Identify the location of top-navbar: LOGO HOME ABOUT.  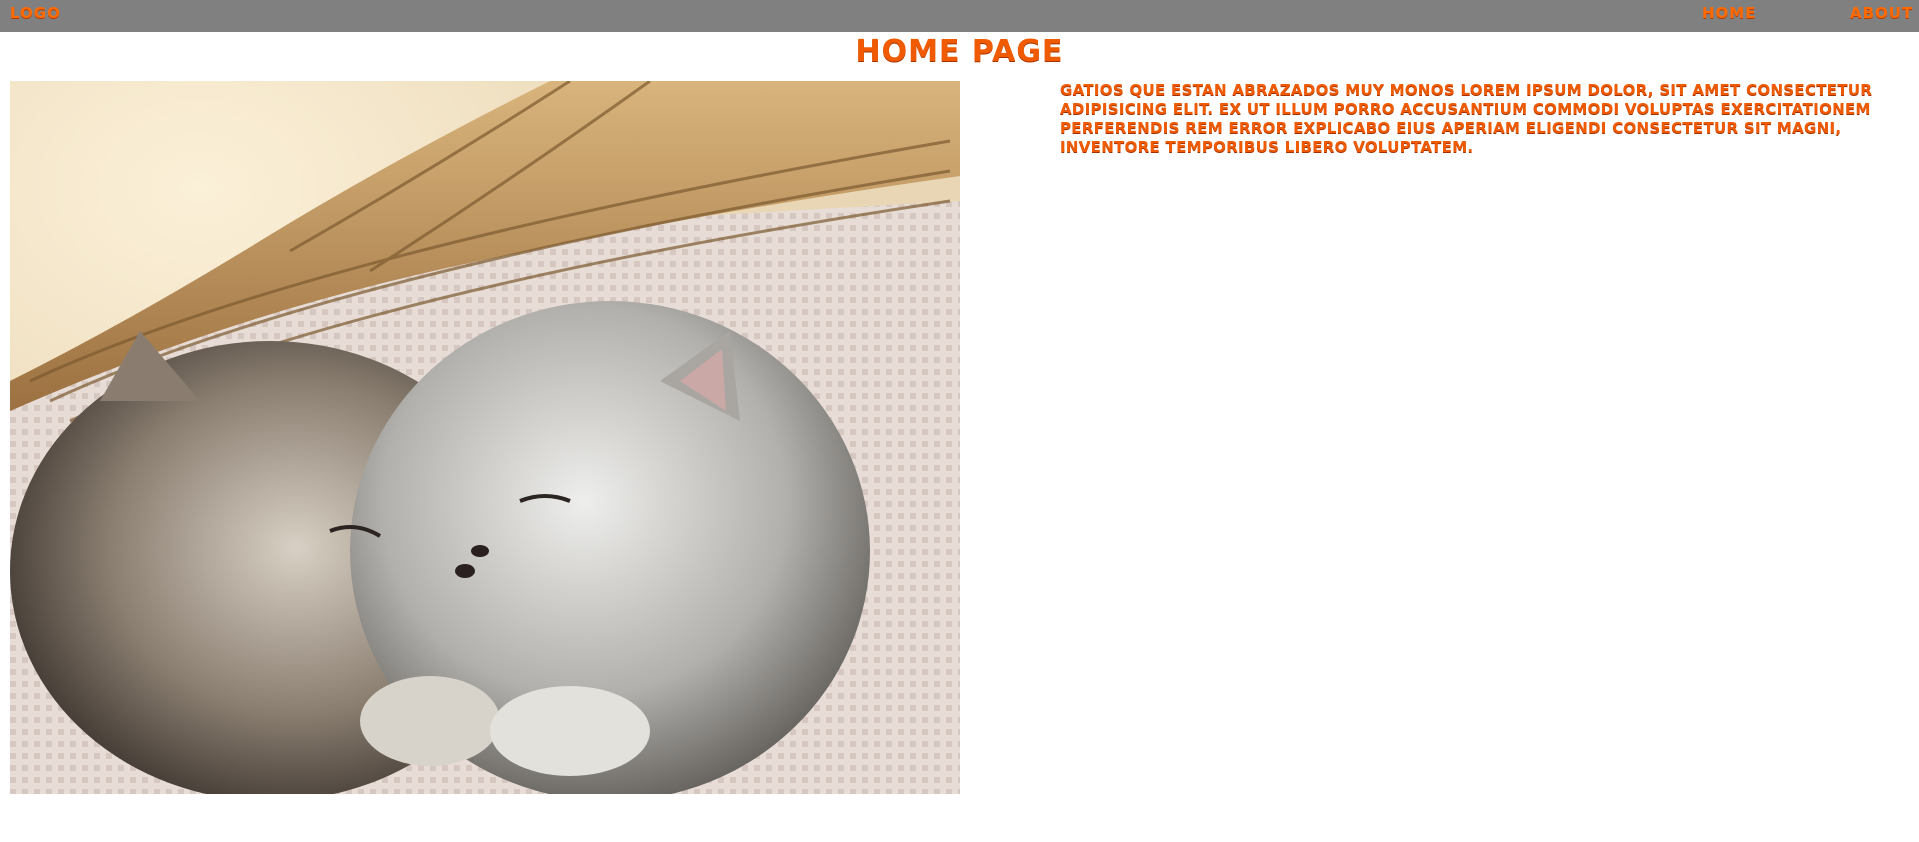
(959, 16).